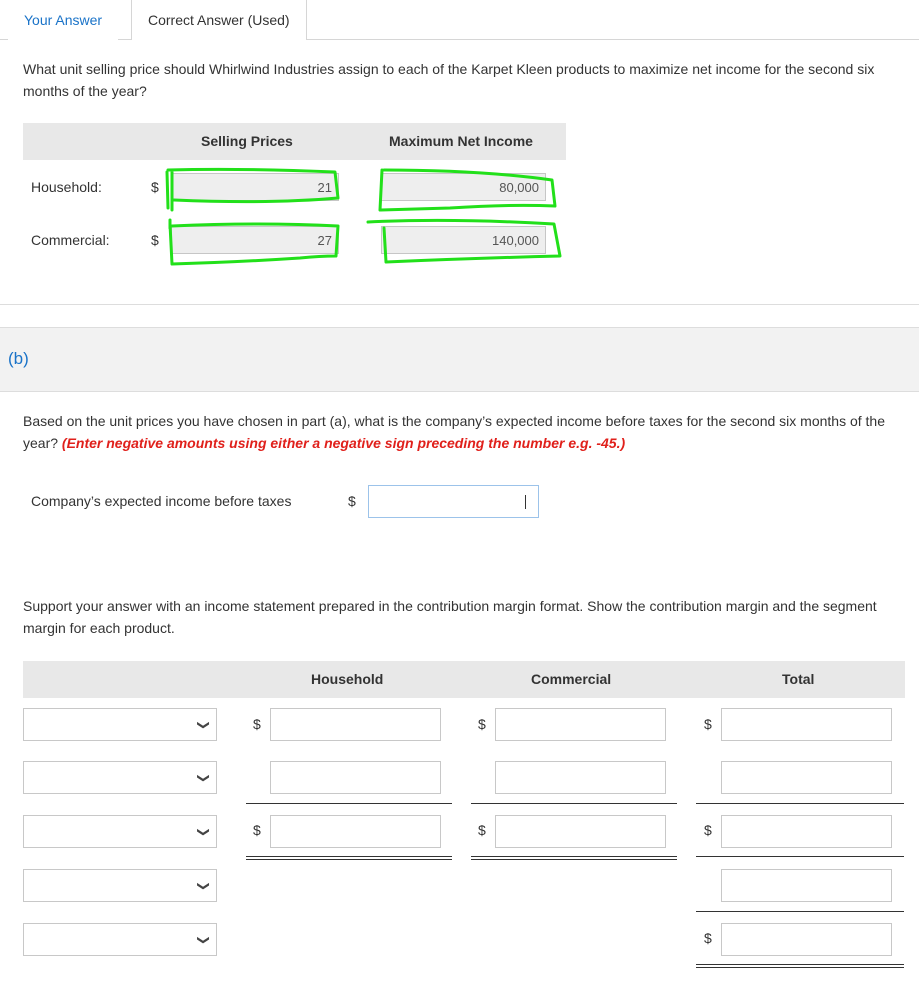 This screenshot has width=919, height=982. Describe the element at coordinates (155, 187) in the screenshot. I see `household-currency: $` at that location.